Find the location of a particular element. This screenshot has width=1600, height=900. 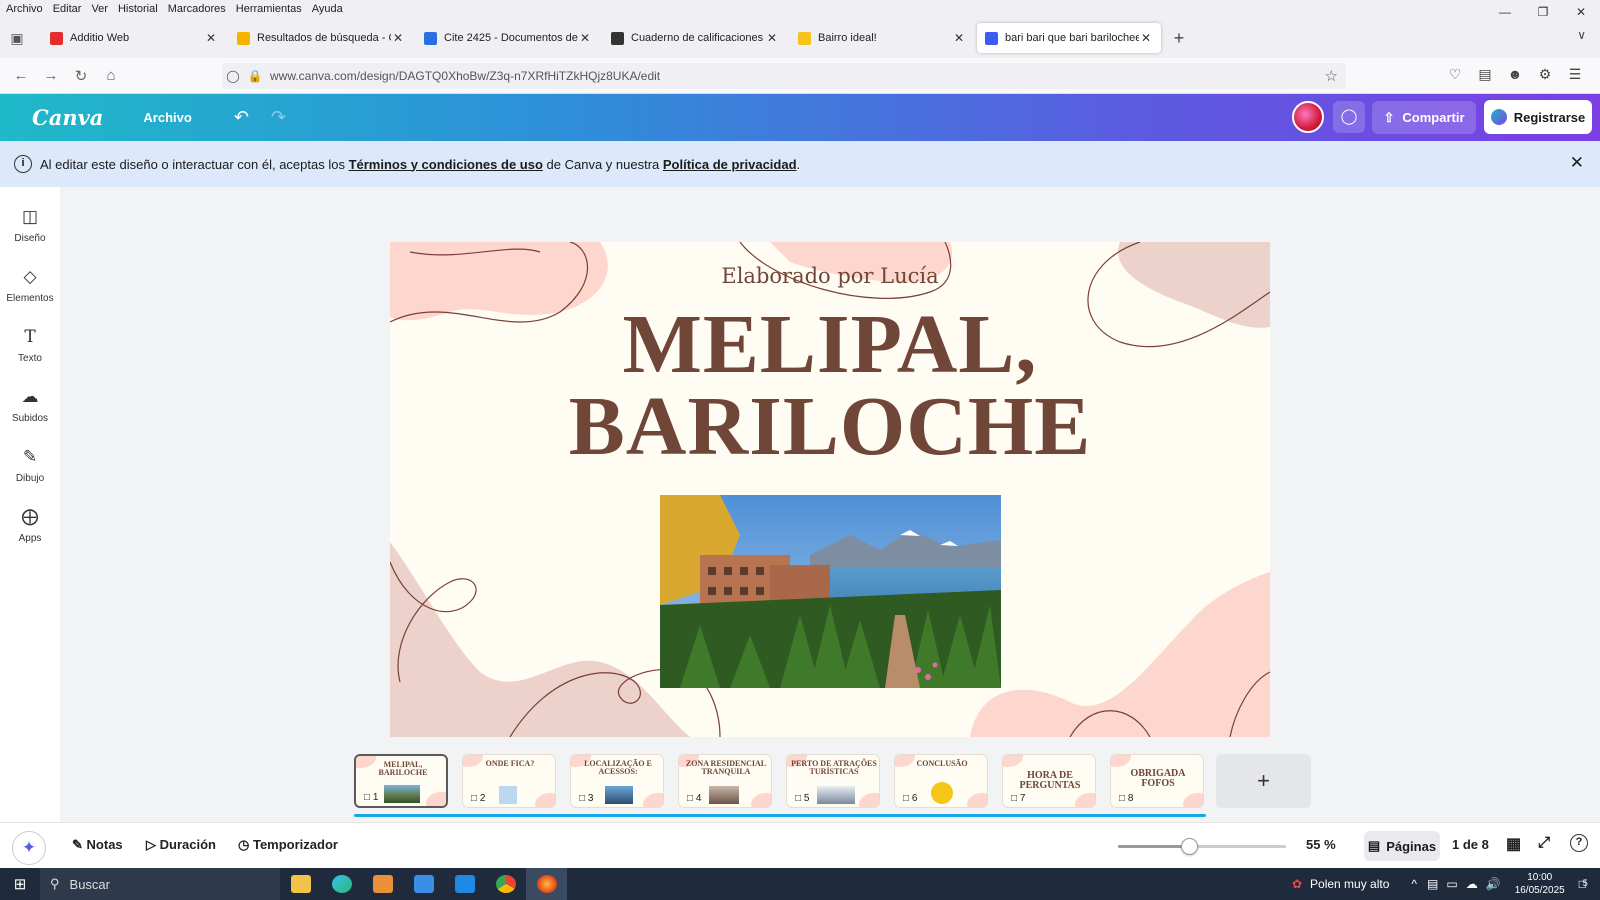

terms-link: Términos y condiciones de uso is located at coordinates (446, 164).